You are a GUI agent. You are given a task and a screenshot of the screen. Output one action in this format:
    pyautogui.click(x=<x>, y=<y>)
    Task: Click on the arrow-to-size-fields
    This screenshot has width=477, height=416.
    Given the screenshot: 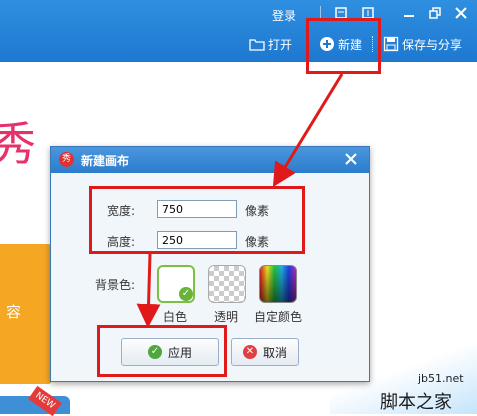 What is the action you would take?
    pyautogui.click(x=308, y=130)
    